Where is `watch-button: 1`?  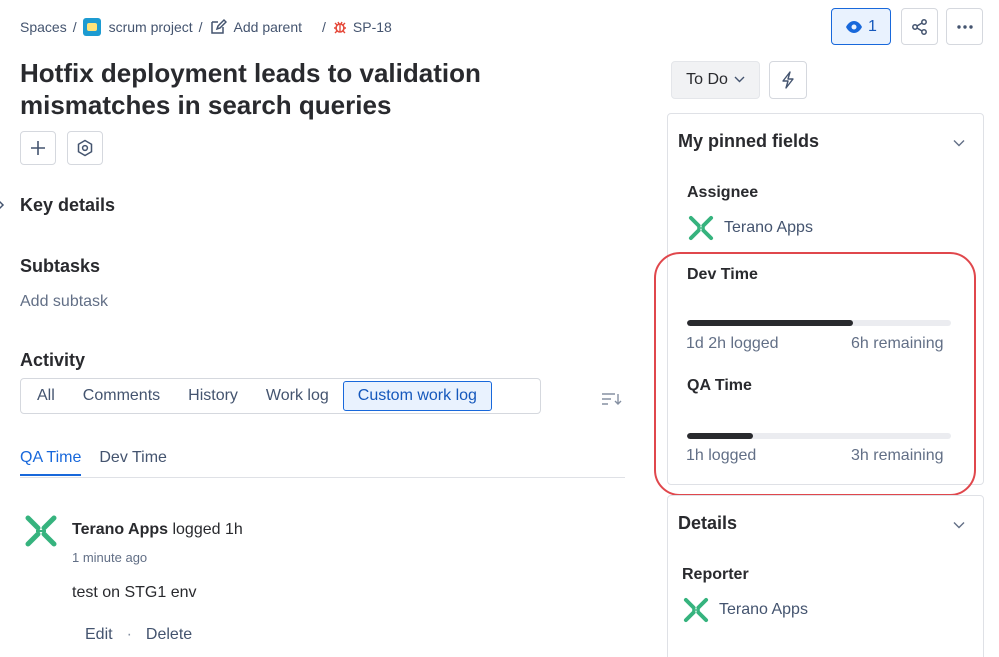
watch-button: 1 is located at coordinates (861, 26).